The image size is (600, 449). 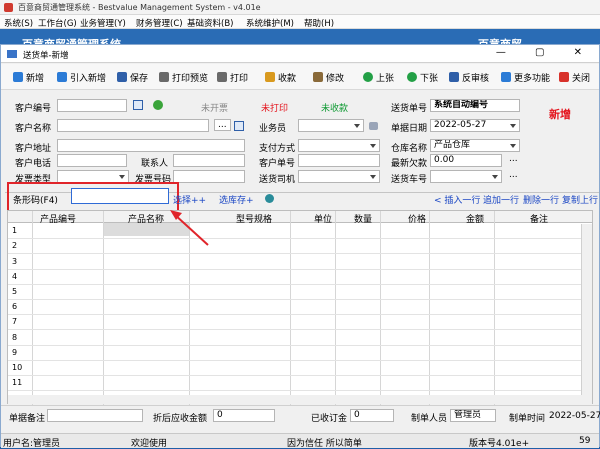 I want to click on unapprove-button: 反审核, so click(x=469, y=77).